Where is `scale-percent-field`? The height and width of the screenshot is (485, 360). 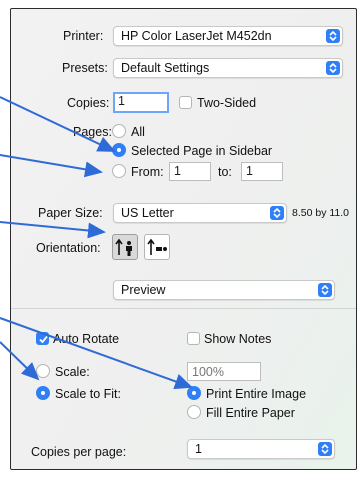
scale-percent-field is located at coordinates (224, 371).